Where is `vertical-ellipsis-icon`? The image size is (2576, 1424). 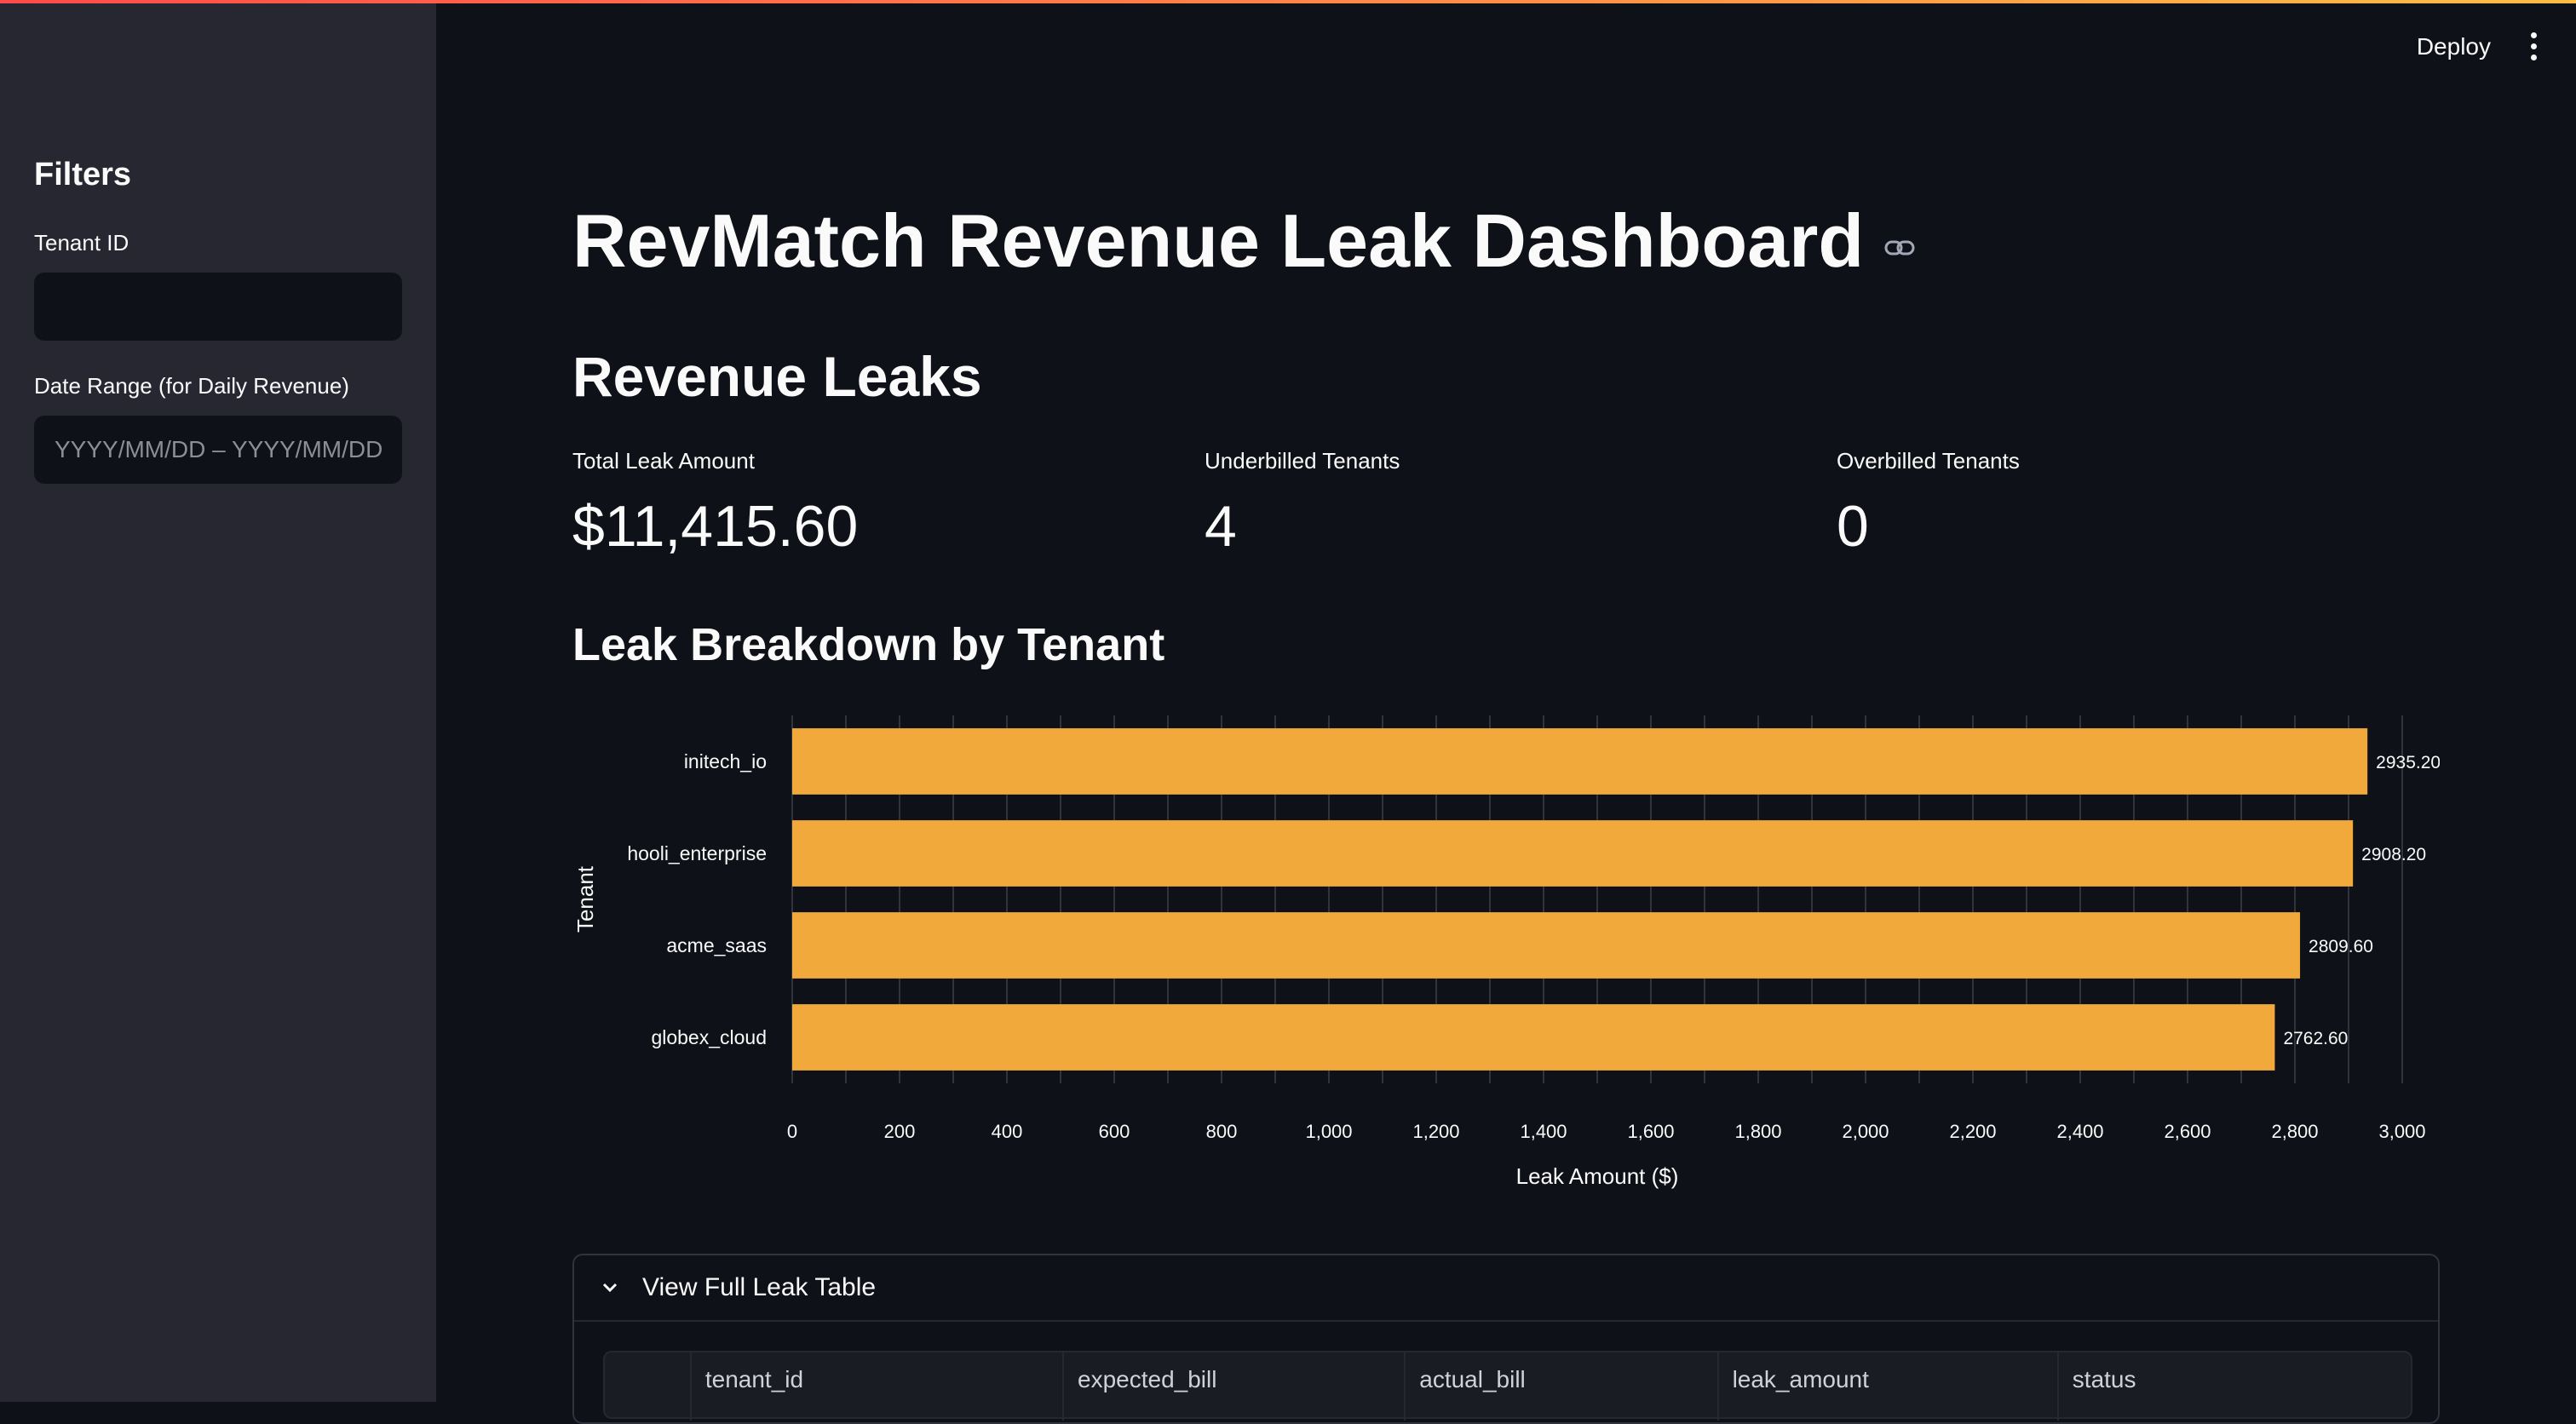 vertical-ellipsis-icon is located at coordinates (2533, 46).